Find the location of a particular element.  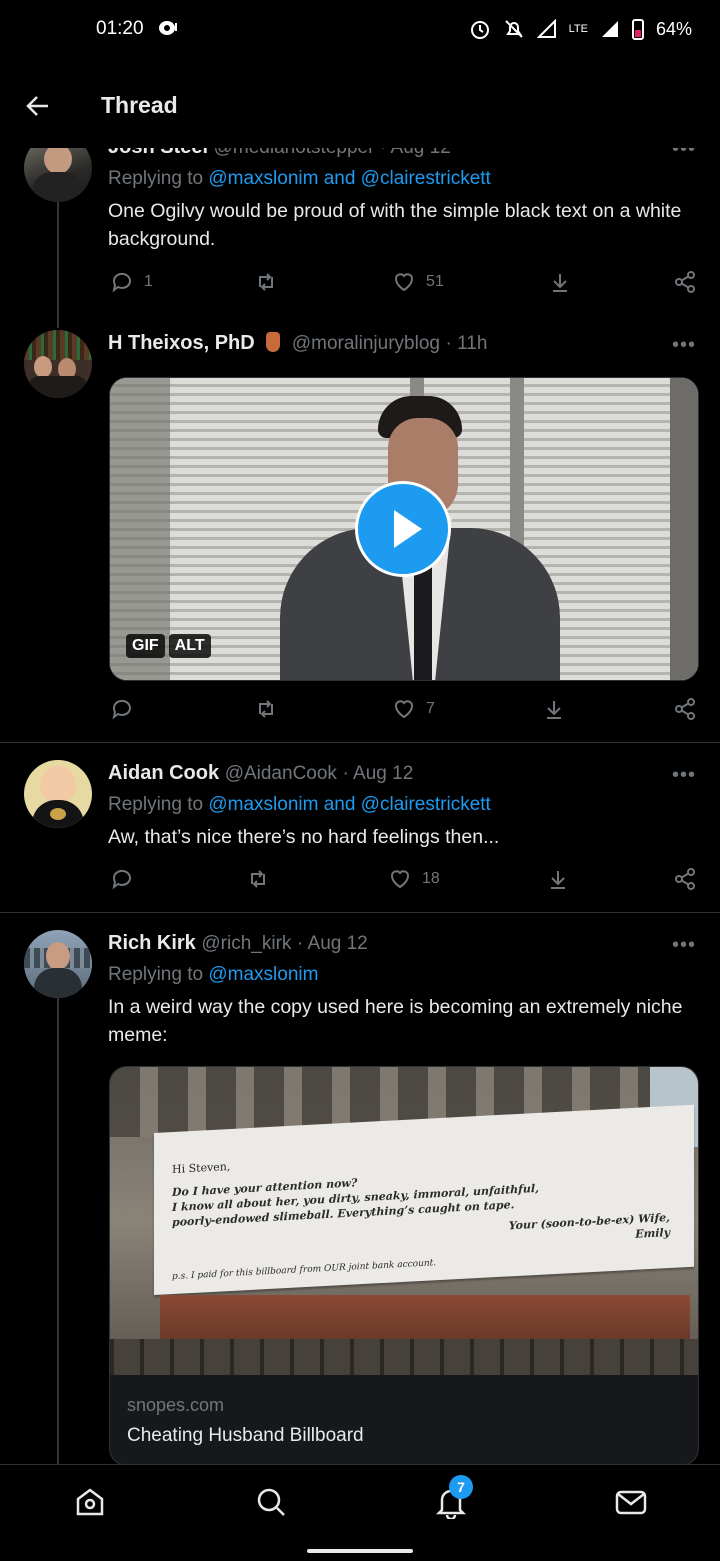

lte-label: LTE is located at coordinates (578, 29).